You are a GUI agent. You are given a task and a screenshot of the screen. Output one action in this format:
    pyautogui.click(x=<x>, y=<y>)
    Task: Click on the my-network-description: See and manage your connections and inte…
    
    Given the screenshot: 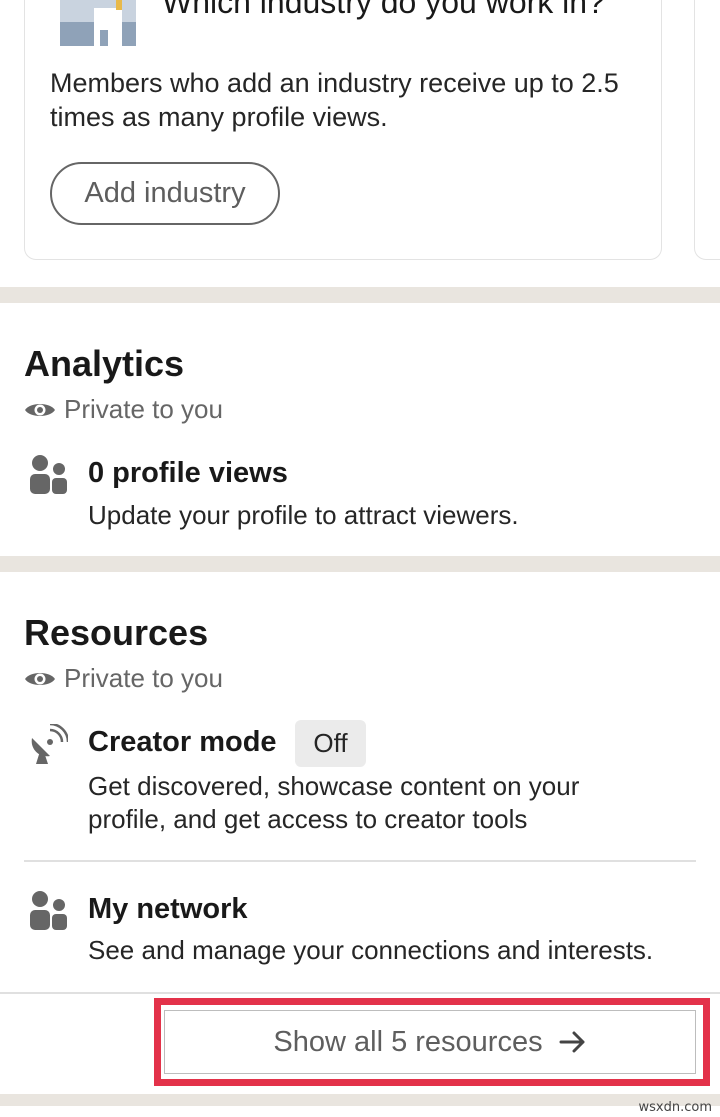 What is the action you would take?
    pyautogui.click(x=371, y=950)
    